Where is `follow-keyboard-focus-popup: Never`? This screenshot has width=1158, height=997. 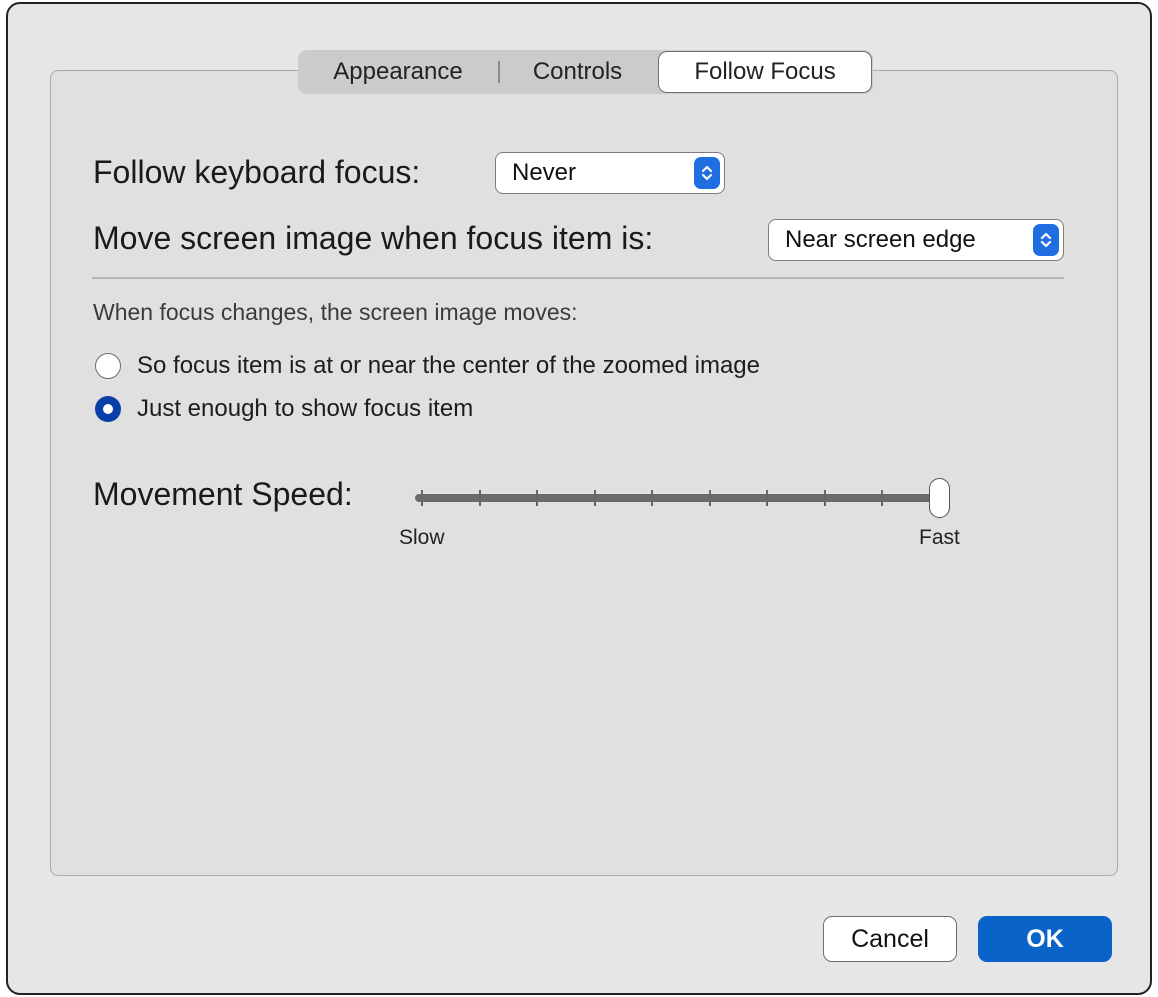
follow-keyboard-focus-popup: Never is located at coordinates (610, 173).